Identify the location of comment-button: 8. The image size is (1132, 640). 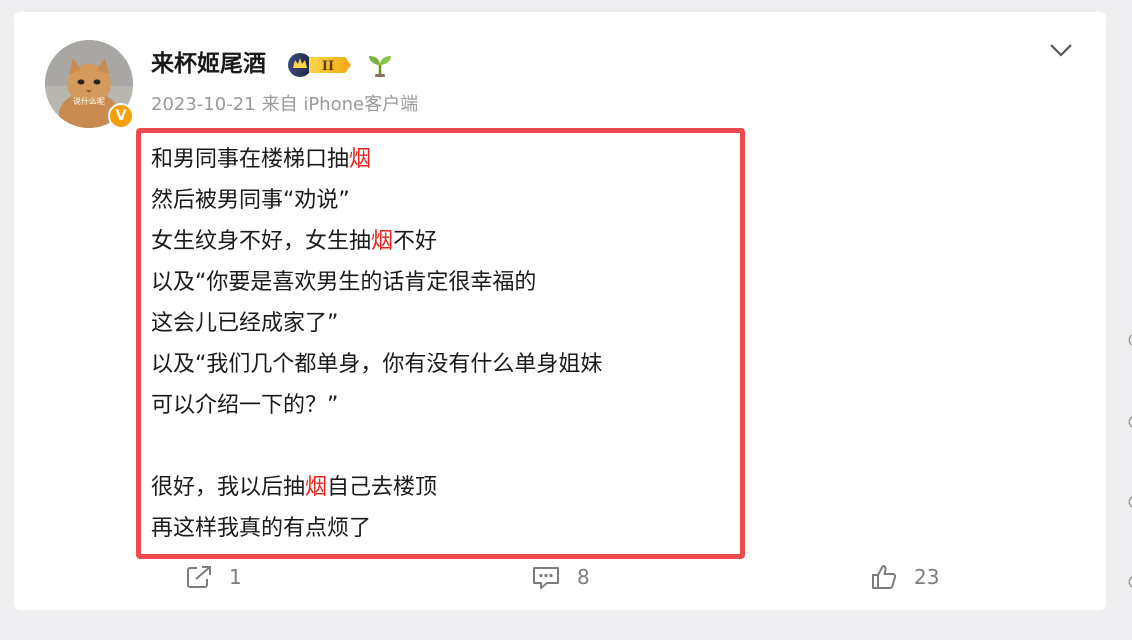
(560, 577).